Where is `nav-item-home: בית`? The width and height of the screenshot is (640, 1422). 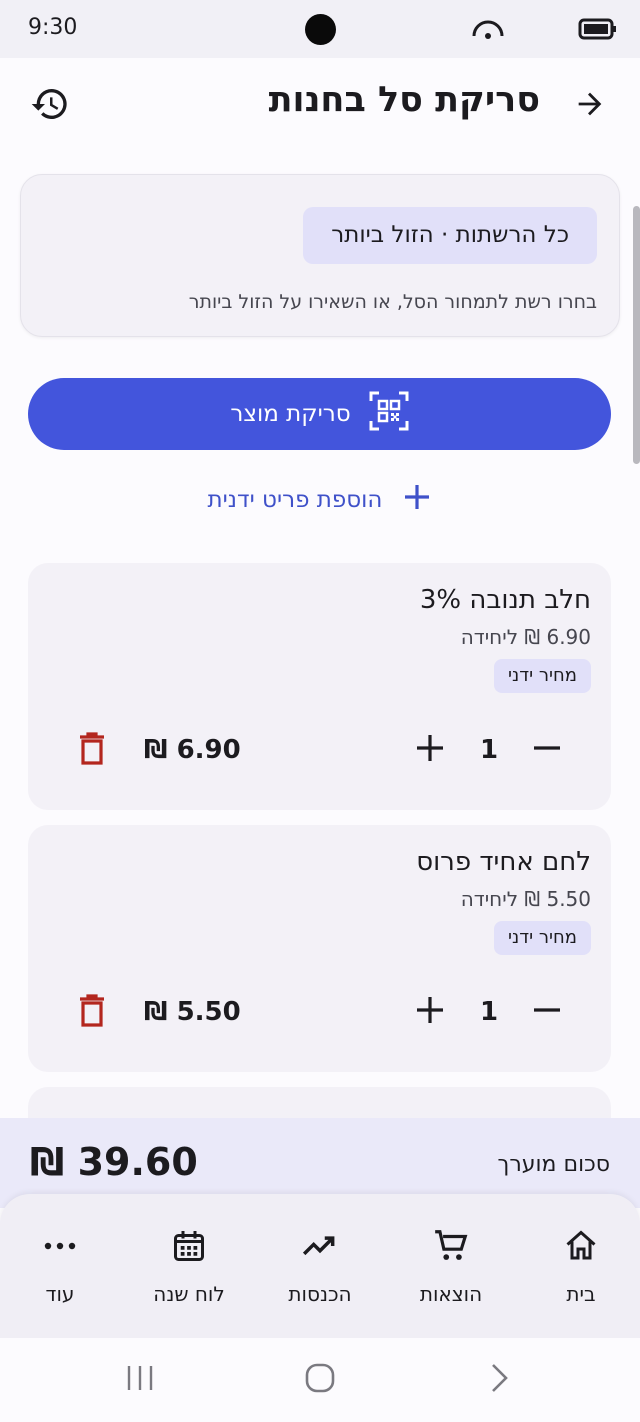
nav-item-home: בית is located at coordinates (580, 1269).